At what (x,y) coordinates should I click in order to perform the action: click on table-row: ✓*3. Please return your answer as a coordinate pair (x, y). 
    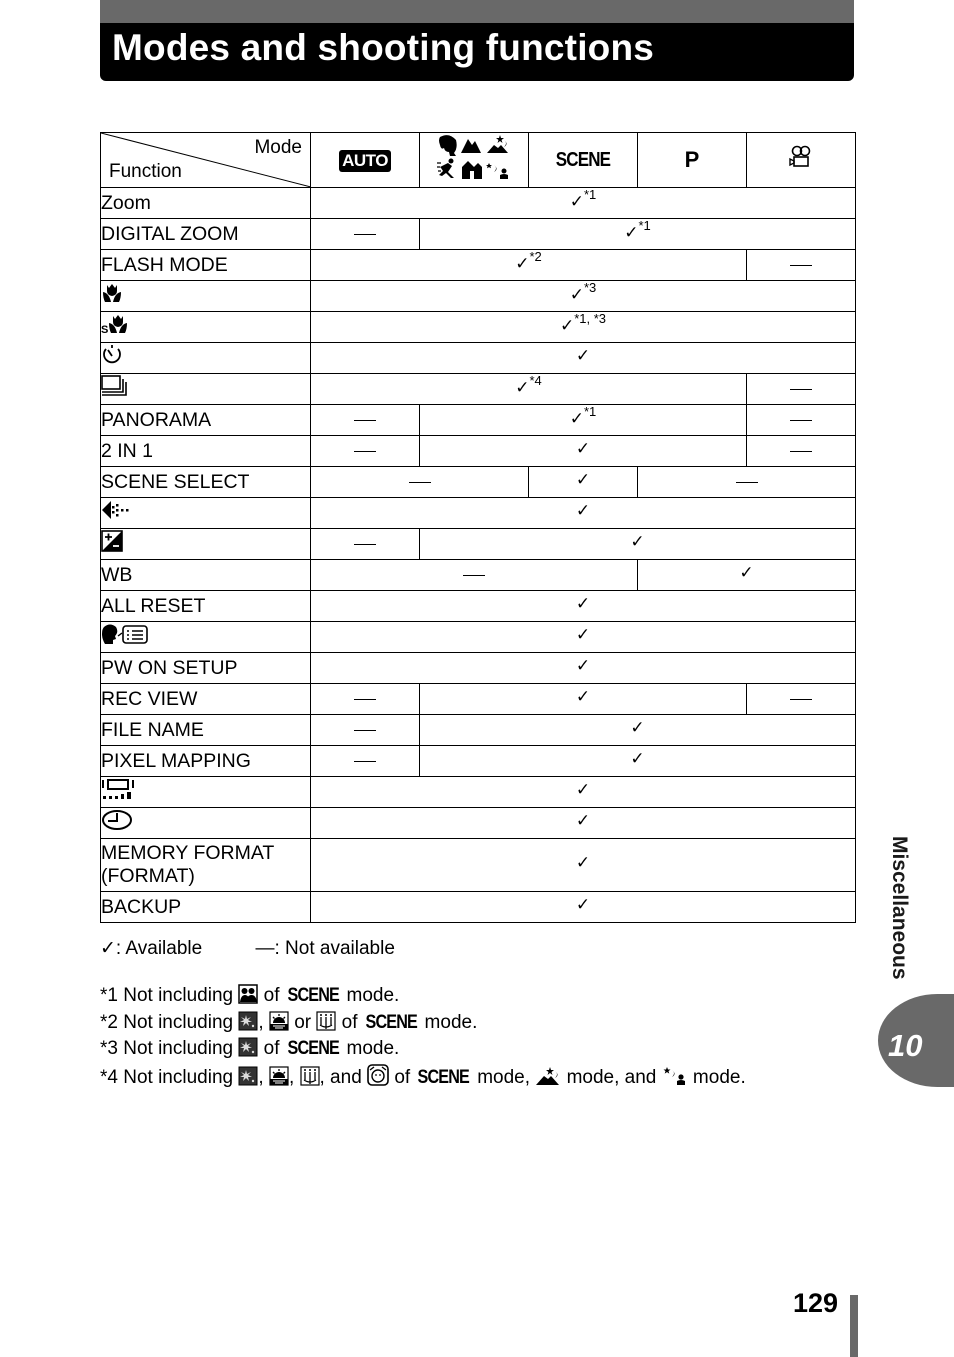
    Looking at the image, I should click on (478, 296).